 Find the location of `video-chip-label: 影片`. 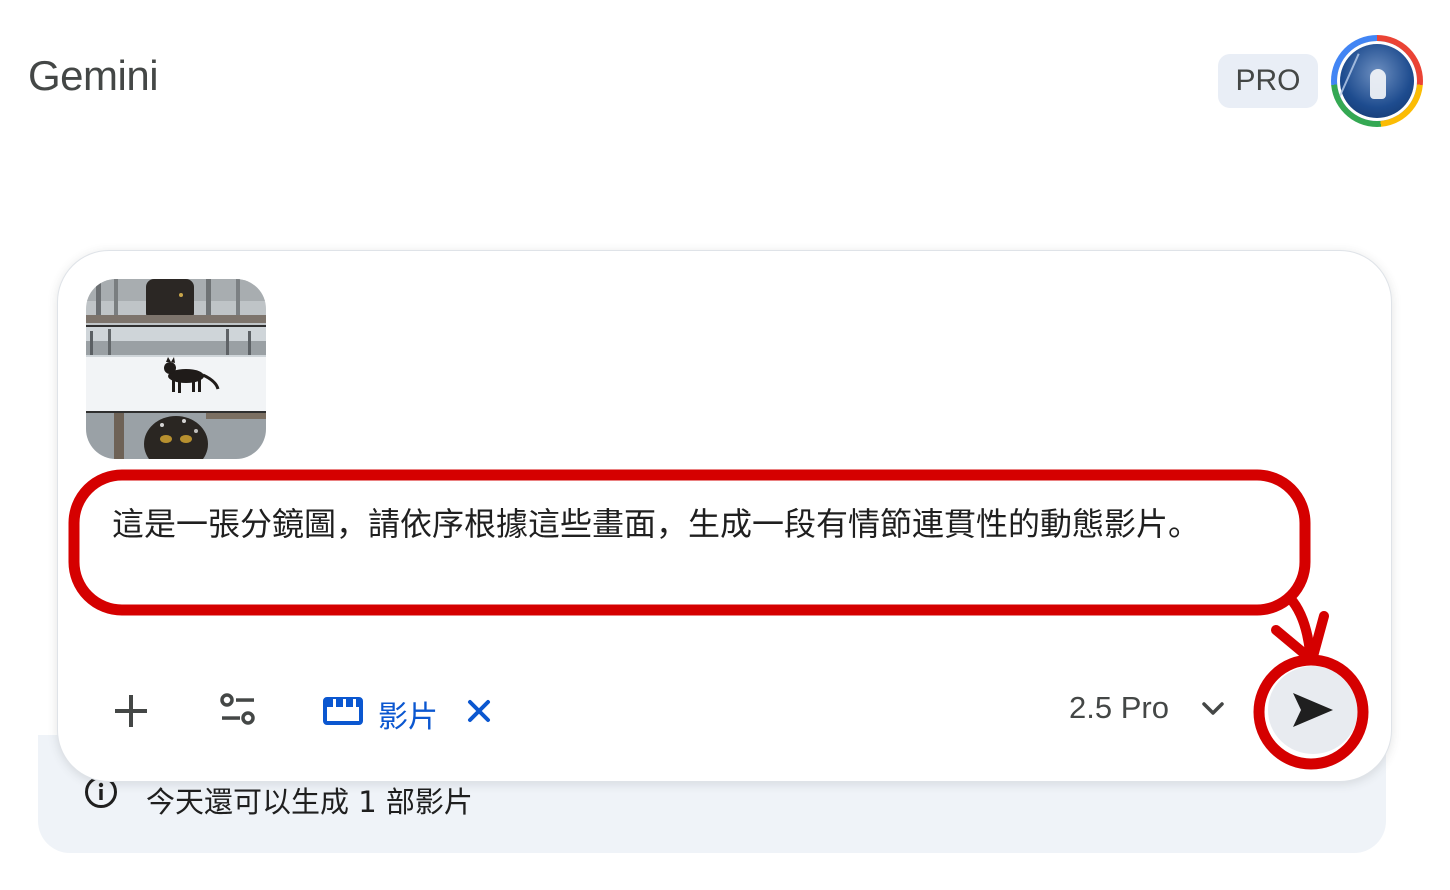

video-chip-label: 影片 is located at coordinates (408, 714).